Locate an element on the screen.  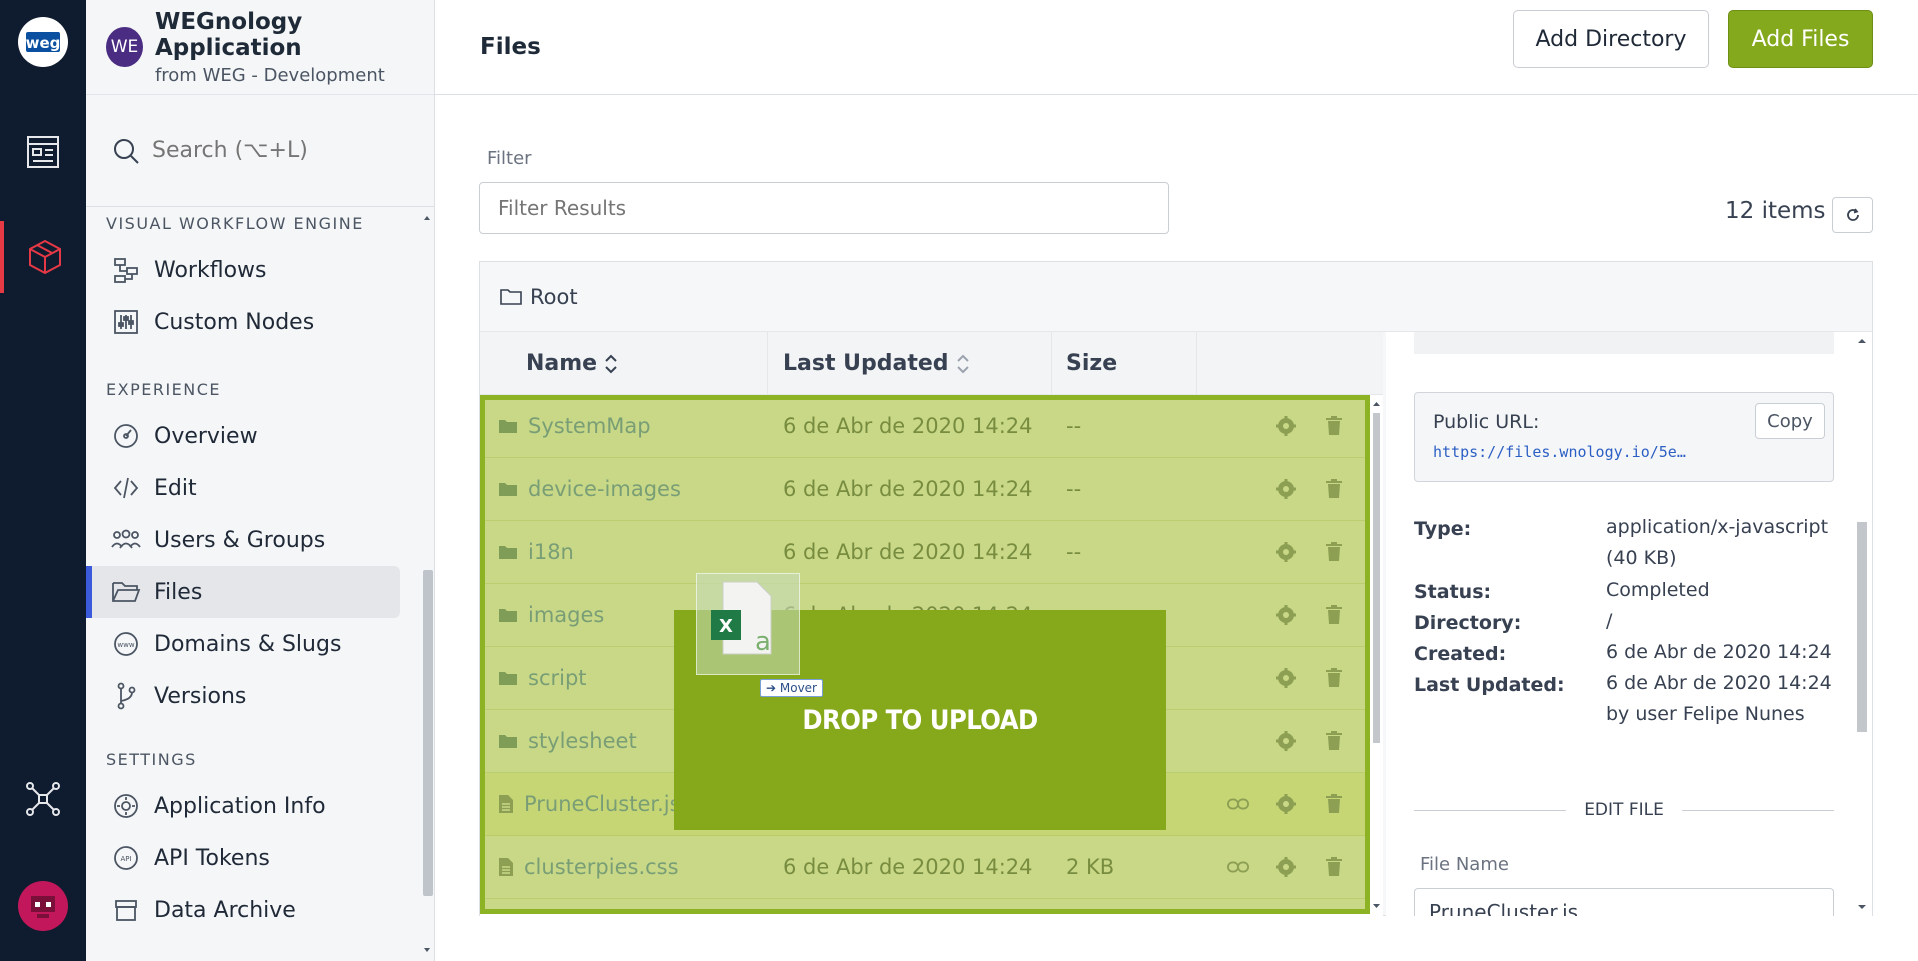
edge-compute-icon is located at coordinates (43, 799).